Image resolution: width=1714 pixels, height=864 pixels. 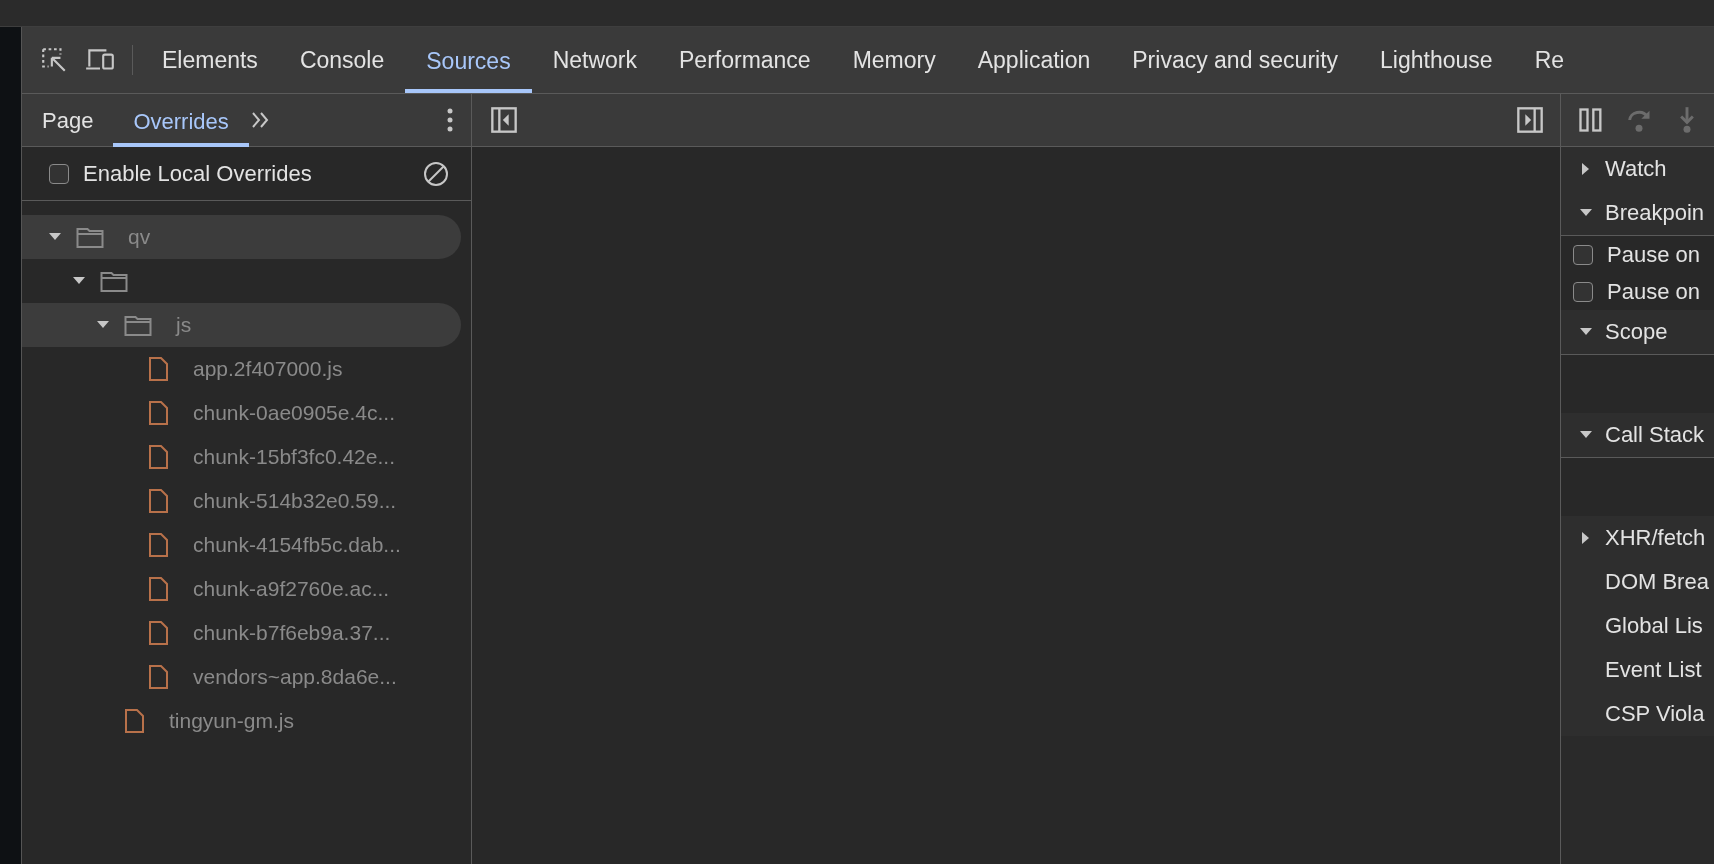 What do you see at coordinates (231, 721) in the screenshot?
I see `file-name: tingyun-gm.js` at bounding box center [231, 721].